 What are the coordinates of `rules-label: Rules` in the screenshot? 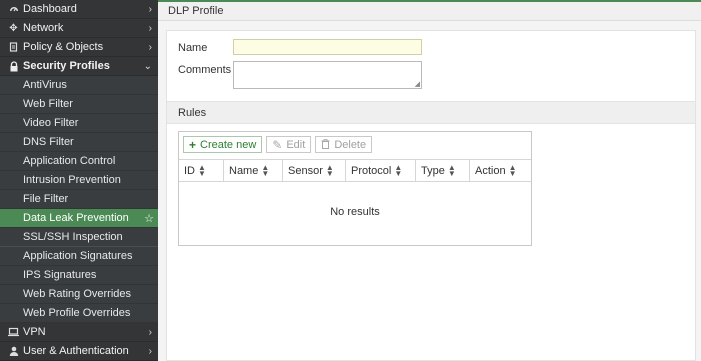 It's located at (192, 112).